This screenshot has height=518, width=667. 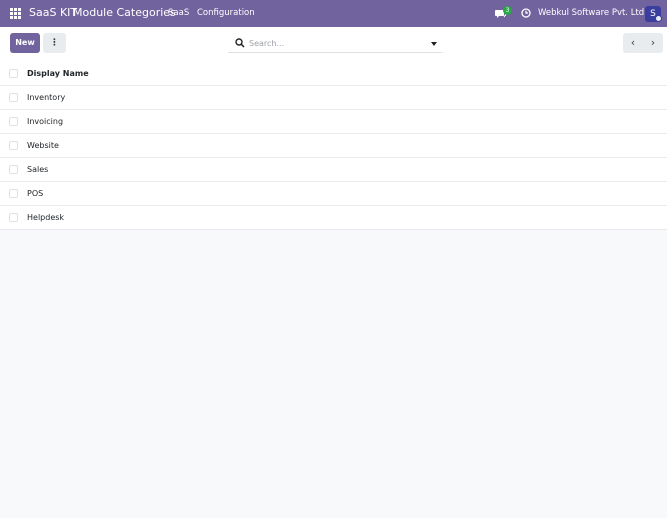 I want to click on search-icon, so click(x=240, y=43).